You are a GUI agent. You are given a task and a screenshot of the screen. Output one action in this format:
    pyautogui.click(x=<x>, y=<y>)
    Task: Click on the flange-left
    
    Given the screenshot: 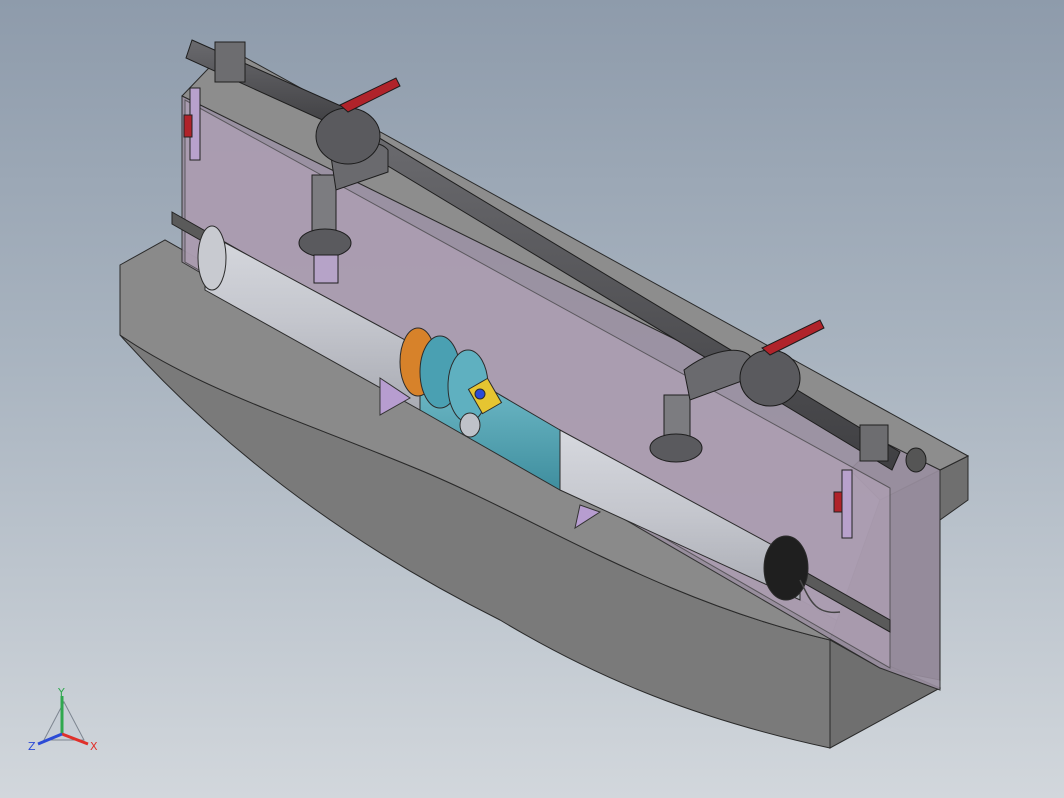 What is the action you would take?
    pyautogui.click(x=325, y=243)
    